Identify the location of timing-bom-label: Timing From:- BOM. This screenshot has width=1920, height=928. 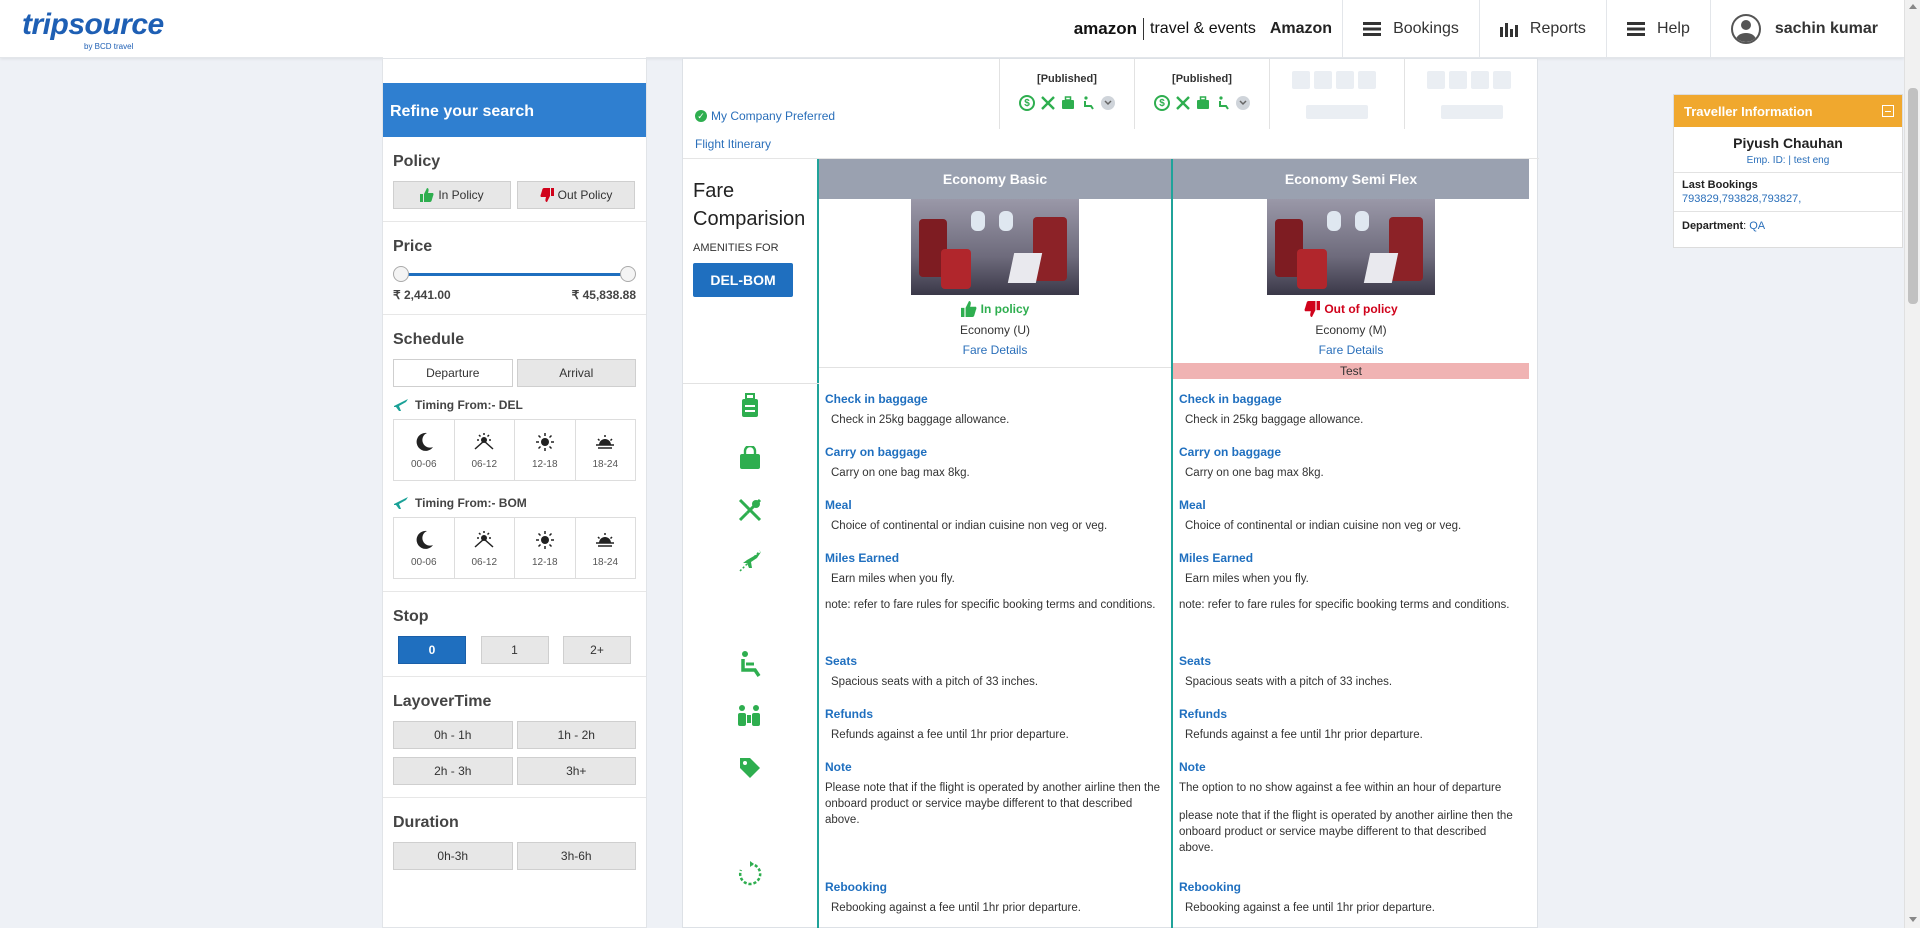
(471, 503).